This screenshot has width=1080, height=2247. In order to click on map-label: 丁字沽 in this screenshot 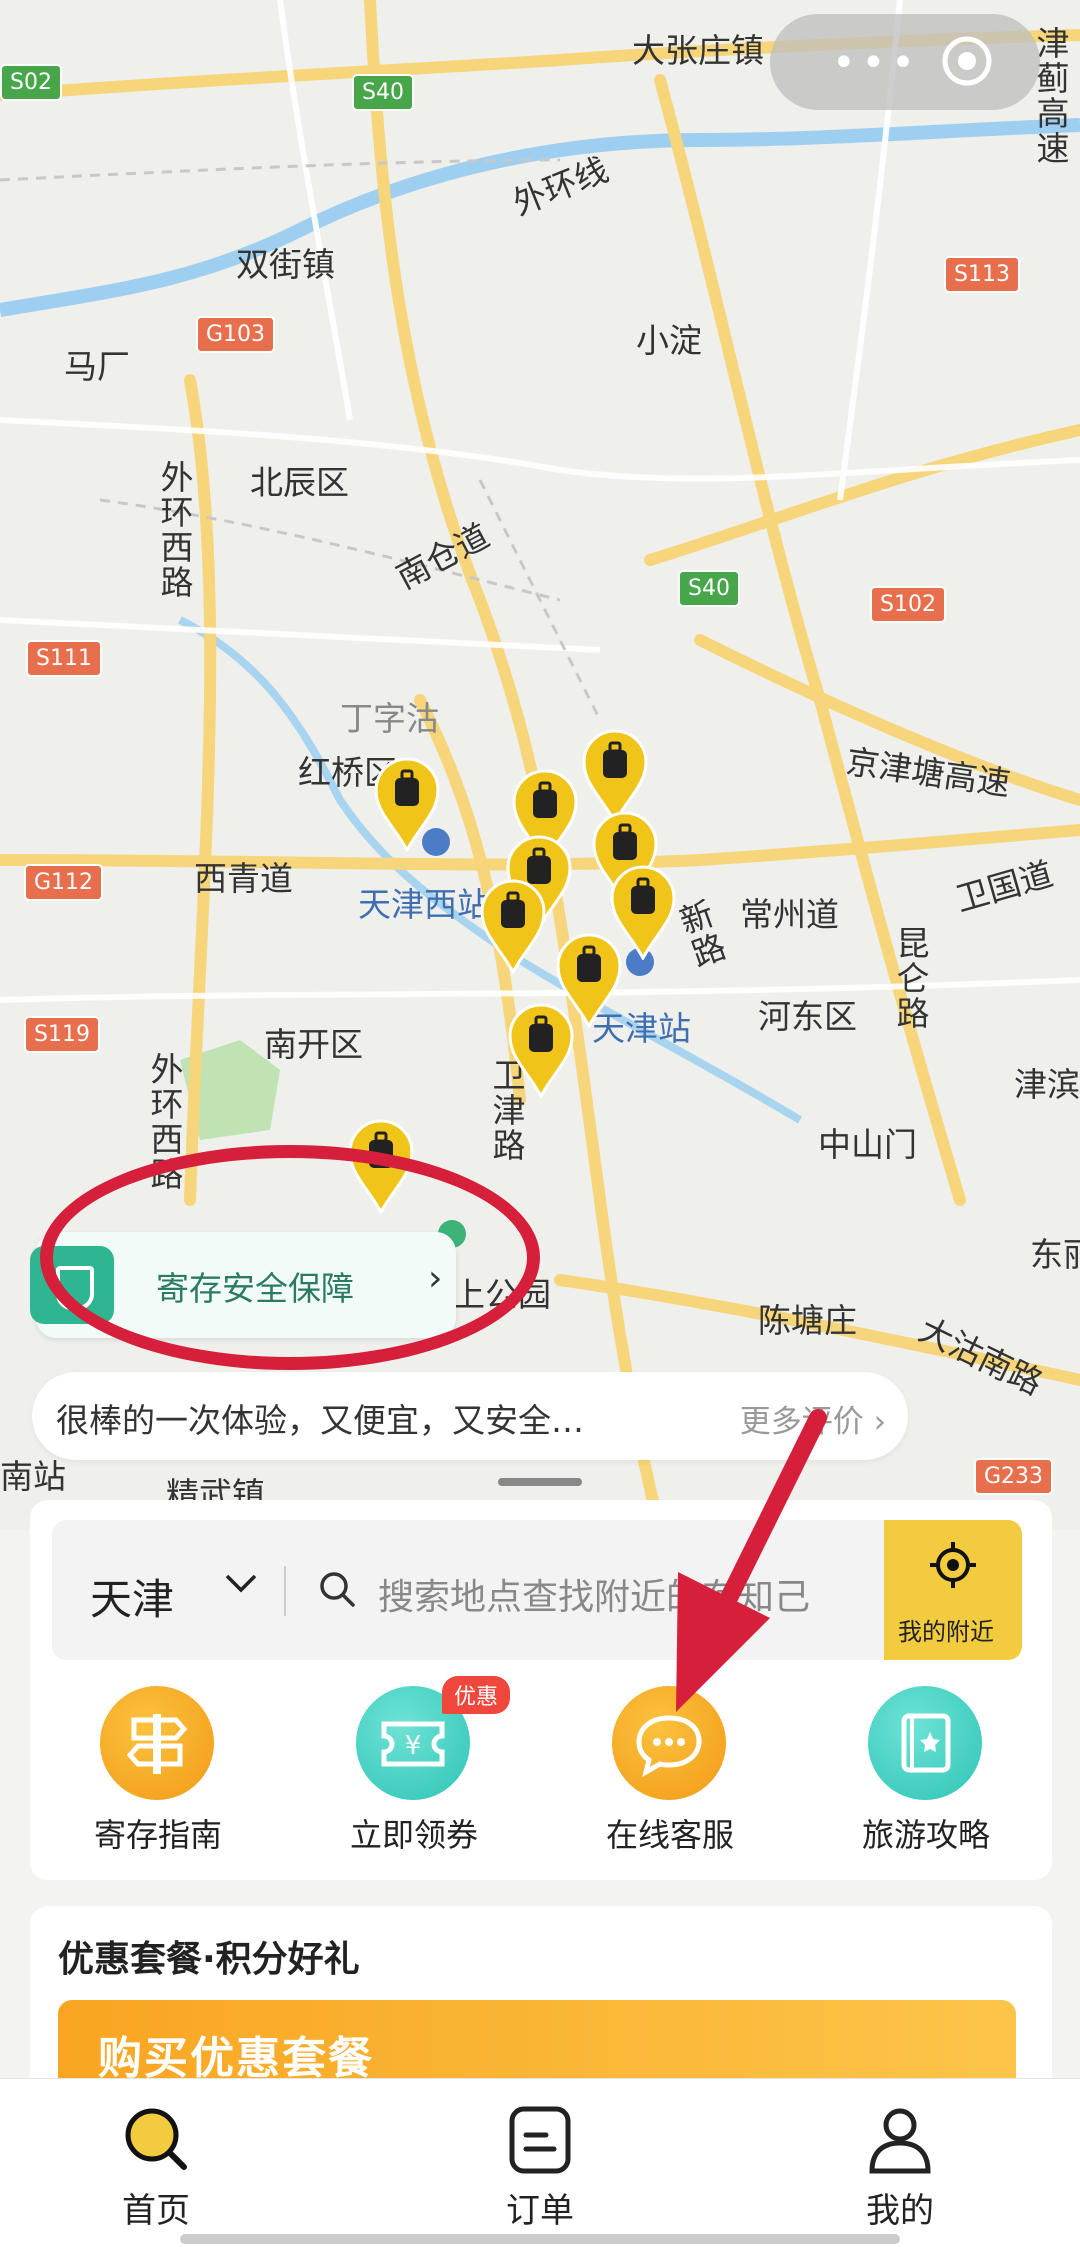, I will do `click(389, 718)`.